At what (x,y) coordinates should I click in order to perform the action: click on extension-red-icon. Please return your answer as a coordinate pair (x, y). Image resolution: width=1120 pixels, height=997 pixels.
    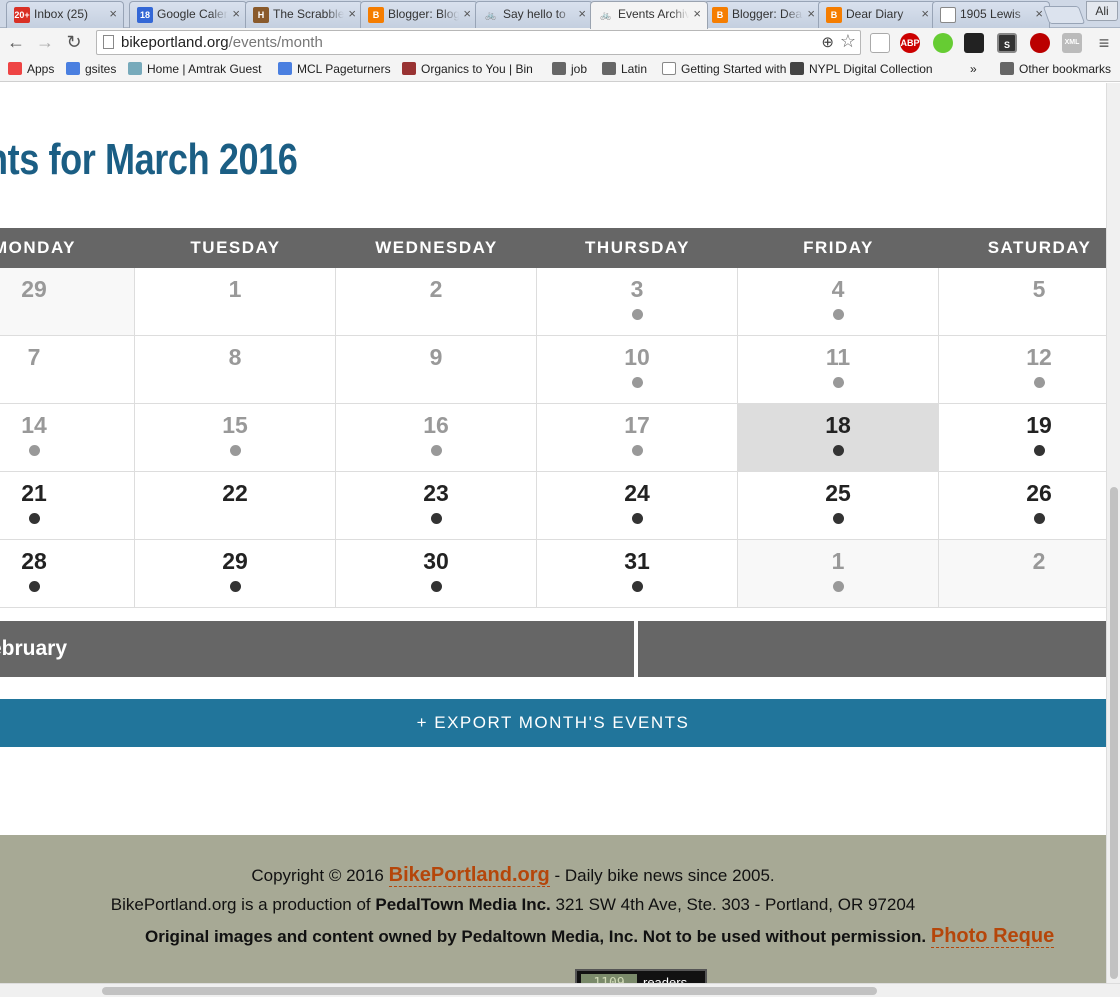
    Looking at the image, I should click on (1040, 43).